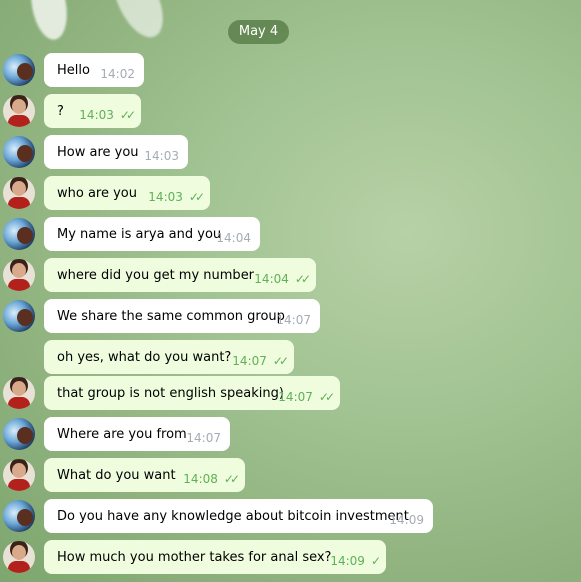 This screenshot has width=581, height=582. I want to click on message-text: oh yes, what do you want?, so click(144, 357).